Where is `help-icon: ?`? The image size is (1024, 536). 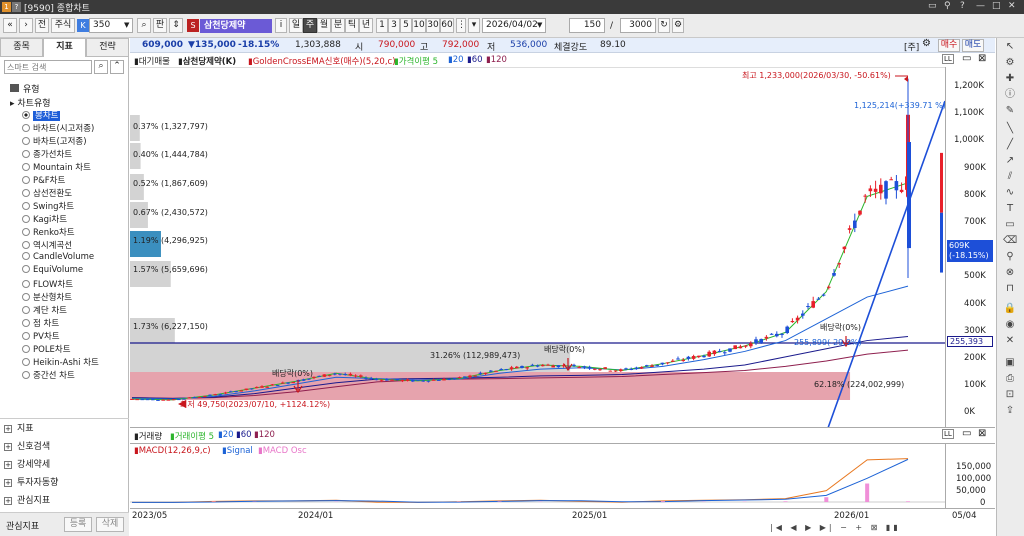
help-icon: ? is located at coordinates (16, 7).